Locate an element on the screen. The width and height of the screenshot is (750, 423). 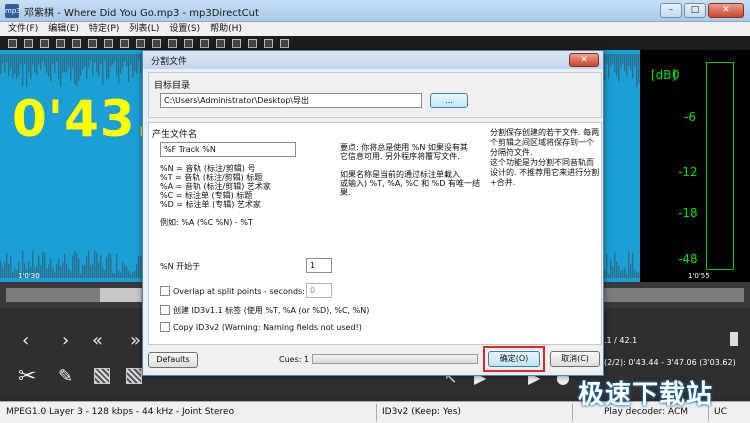
fade-in-icon is located at coordinates (102, 376).